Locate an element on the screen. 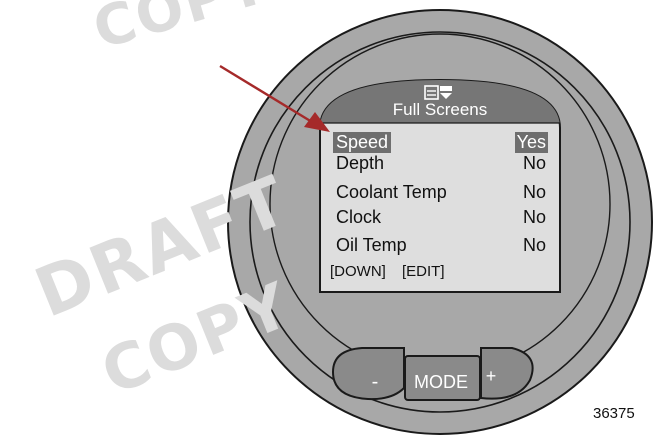 This screenshot has height=440, width=653. row-value: Yes is located at coordinates (531, 142).